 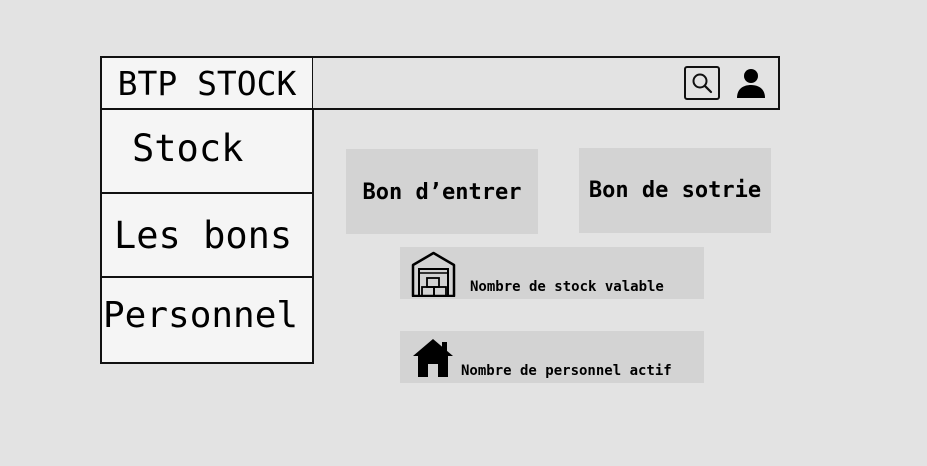 I want to click on personnel-count-card: Nombre de personnel actif, so click(x=552, y=357).